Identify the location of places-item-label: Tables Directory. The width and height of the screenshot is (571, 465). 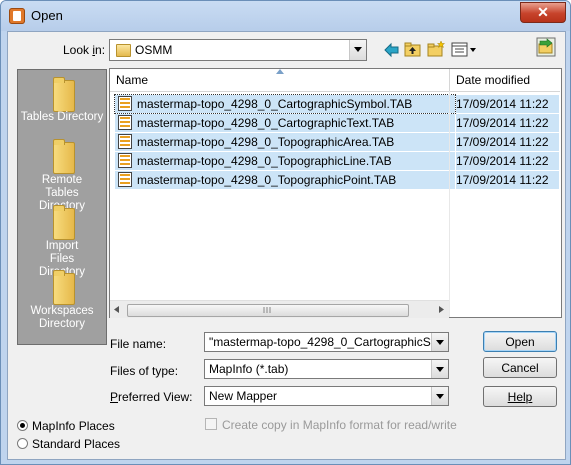
(62, 117).